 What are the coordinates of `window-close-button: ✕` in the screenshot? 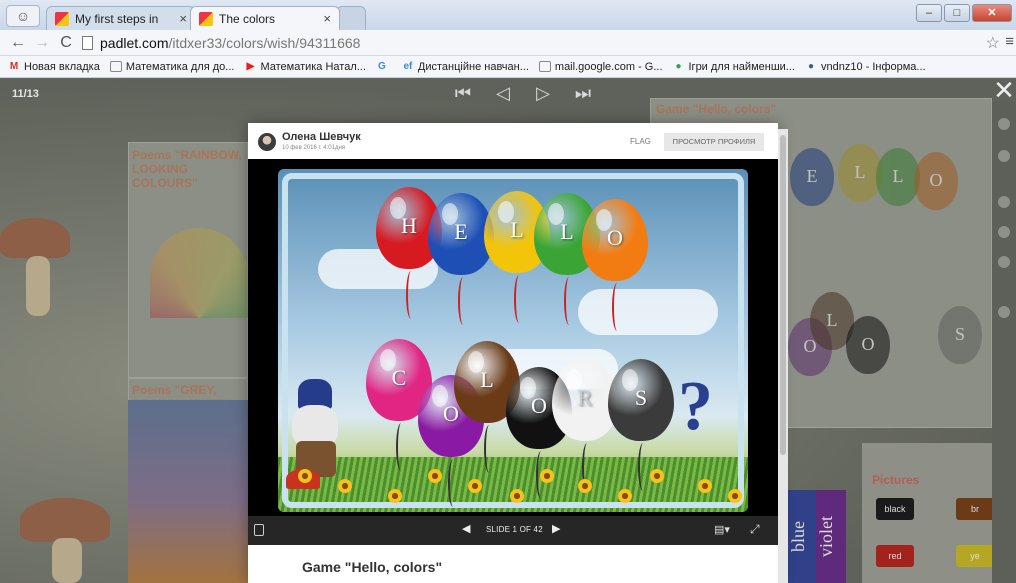 It's located at (992, 13).